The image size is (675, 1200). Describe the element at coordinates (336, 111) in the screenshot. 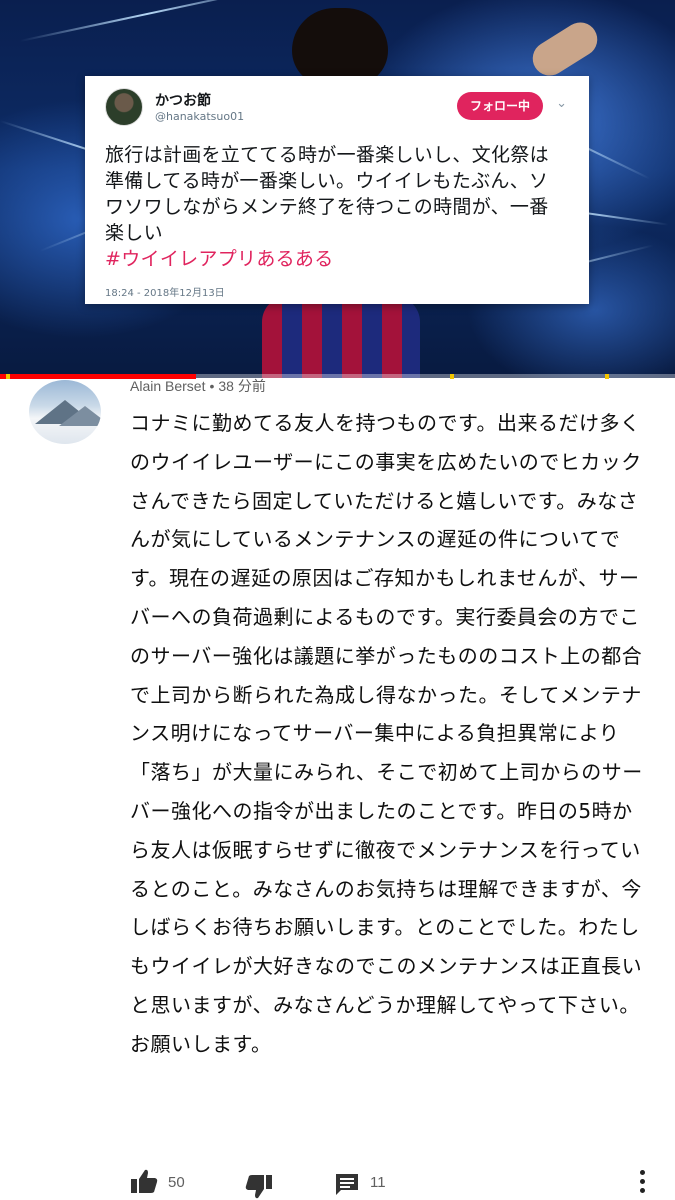

I see `tweet-header: かつお節 @hanakatsuo01 フォロー中 ⌄` at that location.